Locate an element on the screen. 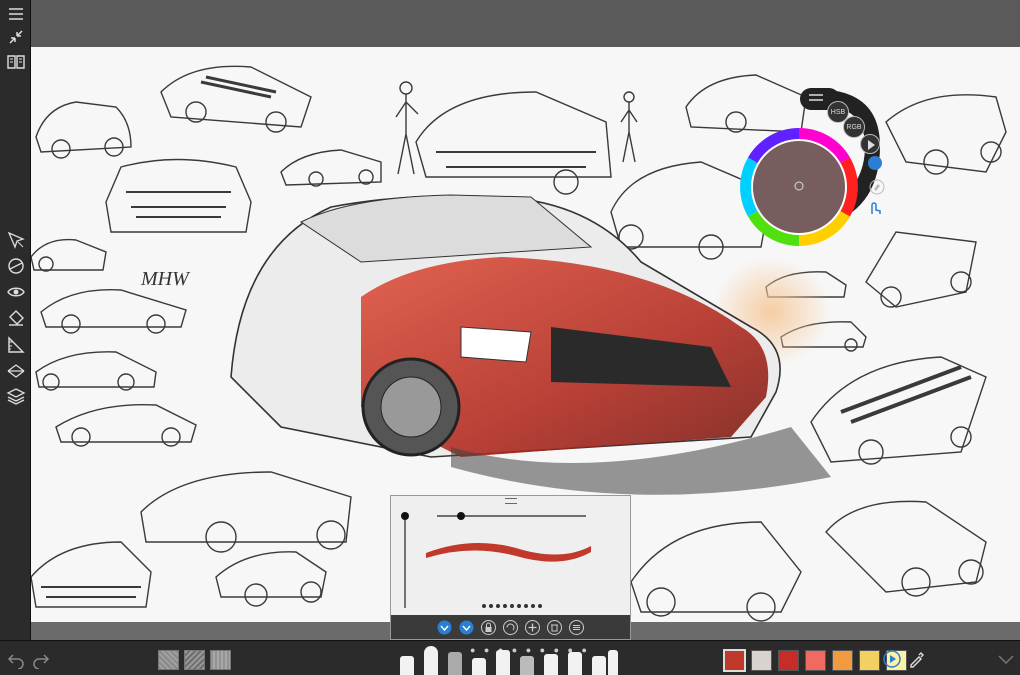 This screenshot has height=675, width=1020. reset-icon is located at coordinates (510, 627).